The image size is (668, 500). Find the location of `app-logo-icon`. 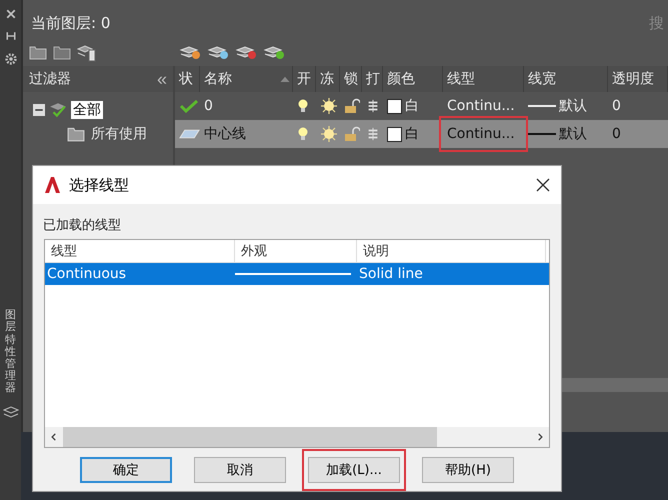

app-logo-icon is located at coordinates (52, 185).